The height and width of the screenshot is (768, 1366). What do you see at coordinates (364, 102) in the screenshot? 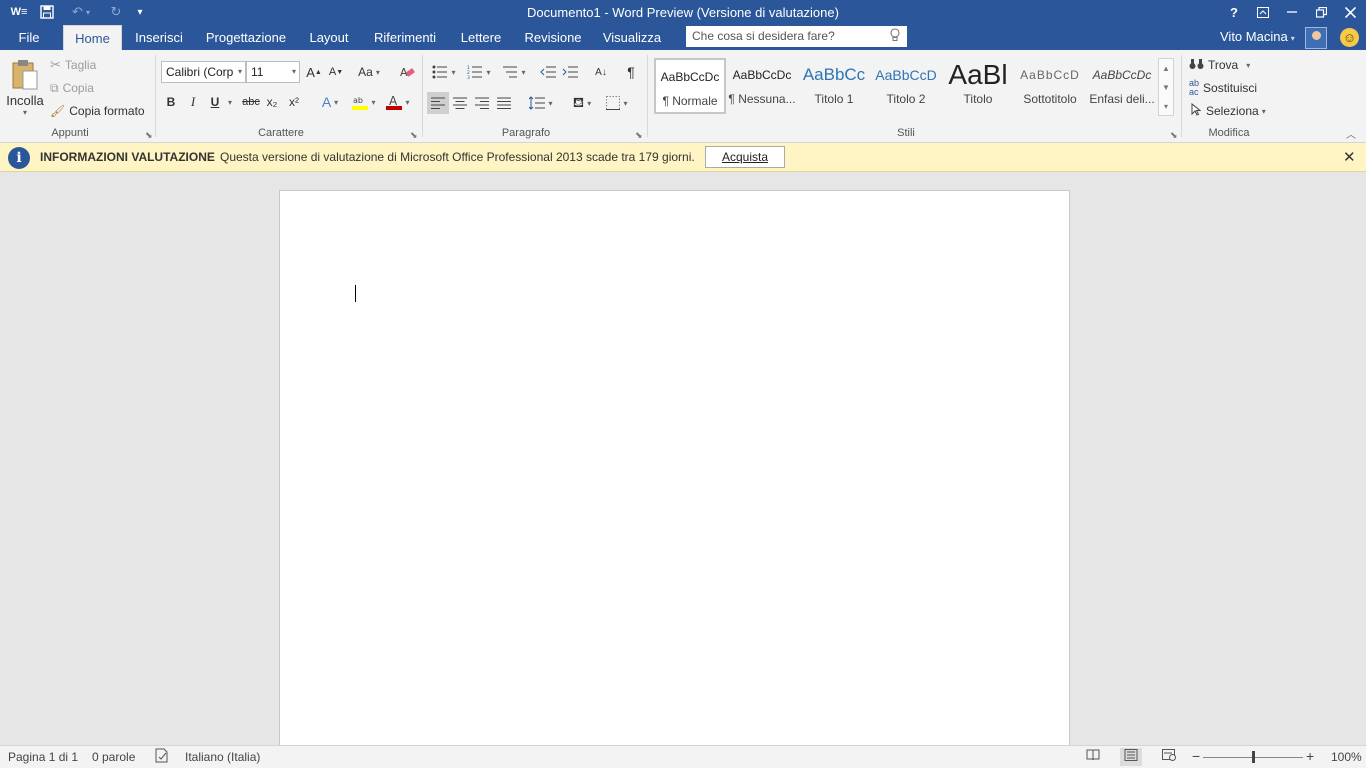
I see `highlight-color-icon: ab ▾` at bounding box center [364, 102].